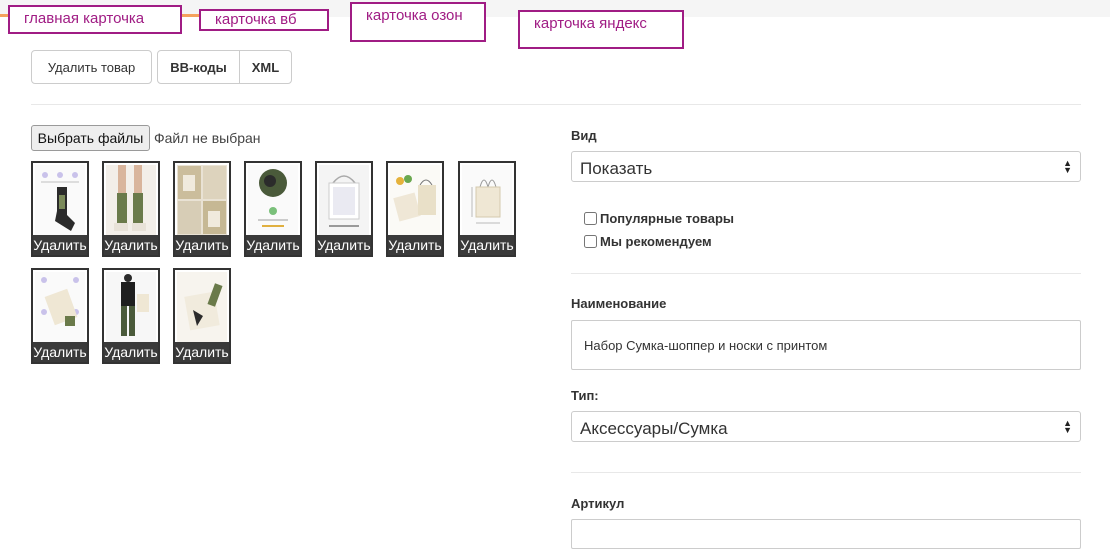  Describe the element at coordinates (584, 135) in the screenshot. I see `view-label: Вид` at that location.